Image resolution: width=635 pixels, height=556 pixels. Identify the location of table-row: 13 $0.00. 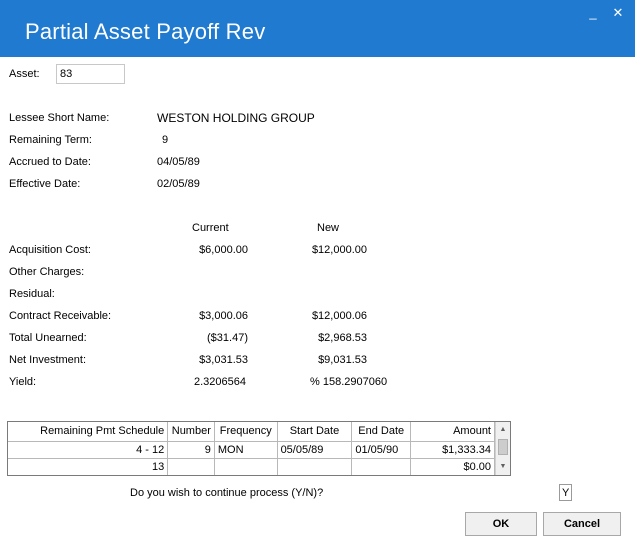
(251, 466).